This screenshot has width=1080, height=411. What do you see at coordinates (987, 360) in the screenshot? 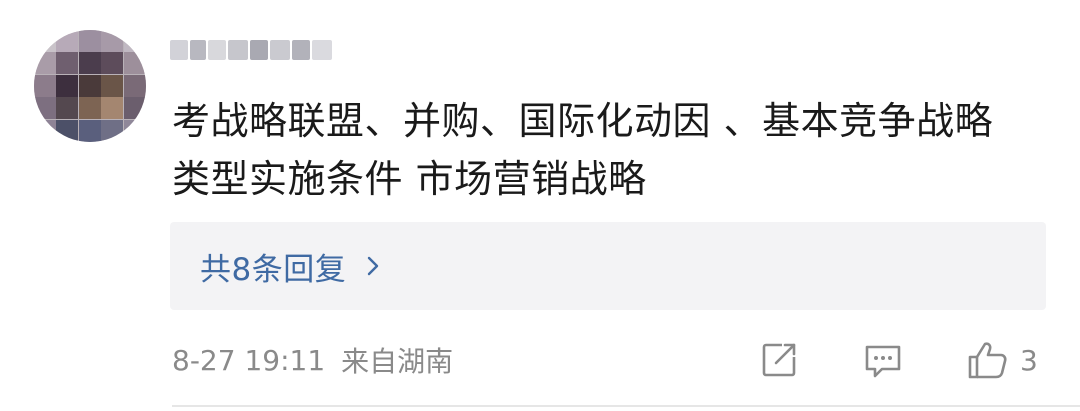
I see `thumbs-up-icon` at bounding box center [987, 360].